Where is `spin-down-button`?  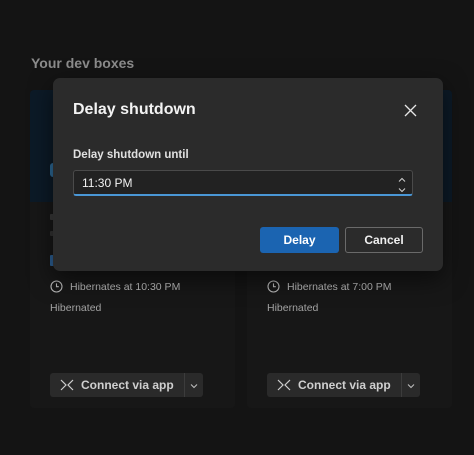 spin-down-button is located at coordinates (402, 188).